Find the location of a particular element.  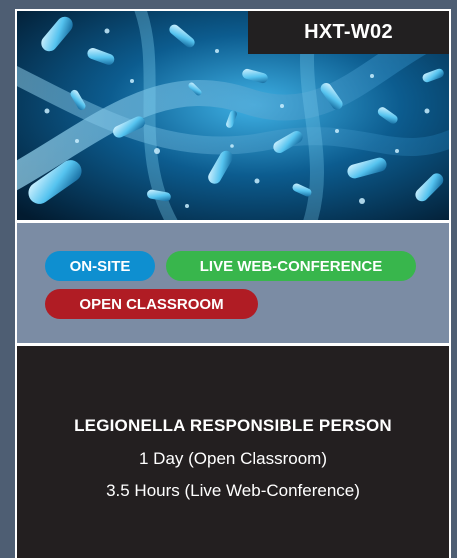

course-code-badge: HXT-W02 is located at coordinates (348, 32).